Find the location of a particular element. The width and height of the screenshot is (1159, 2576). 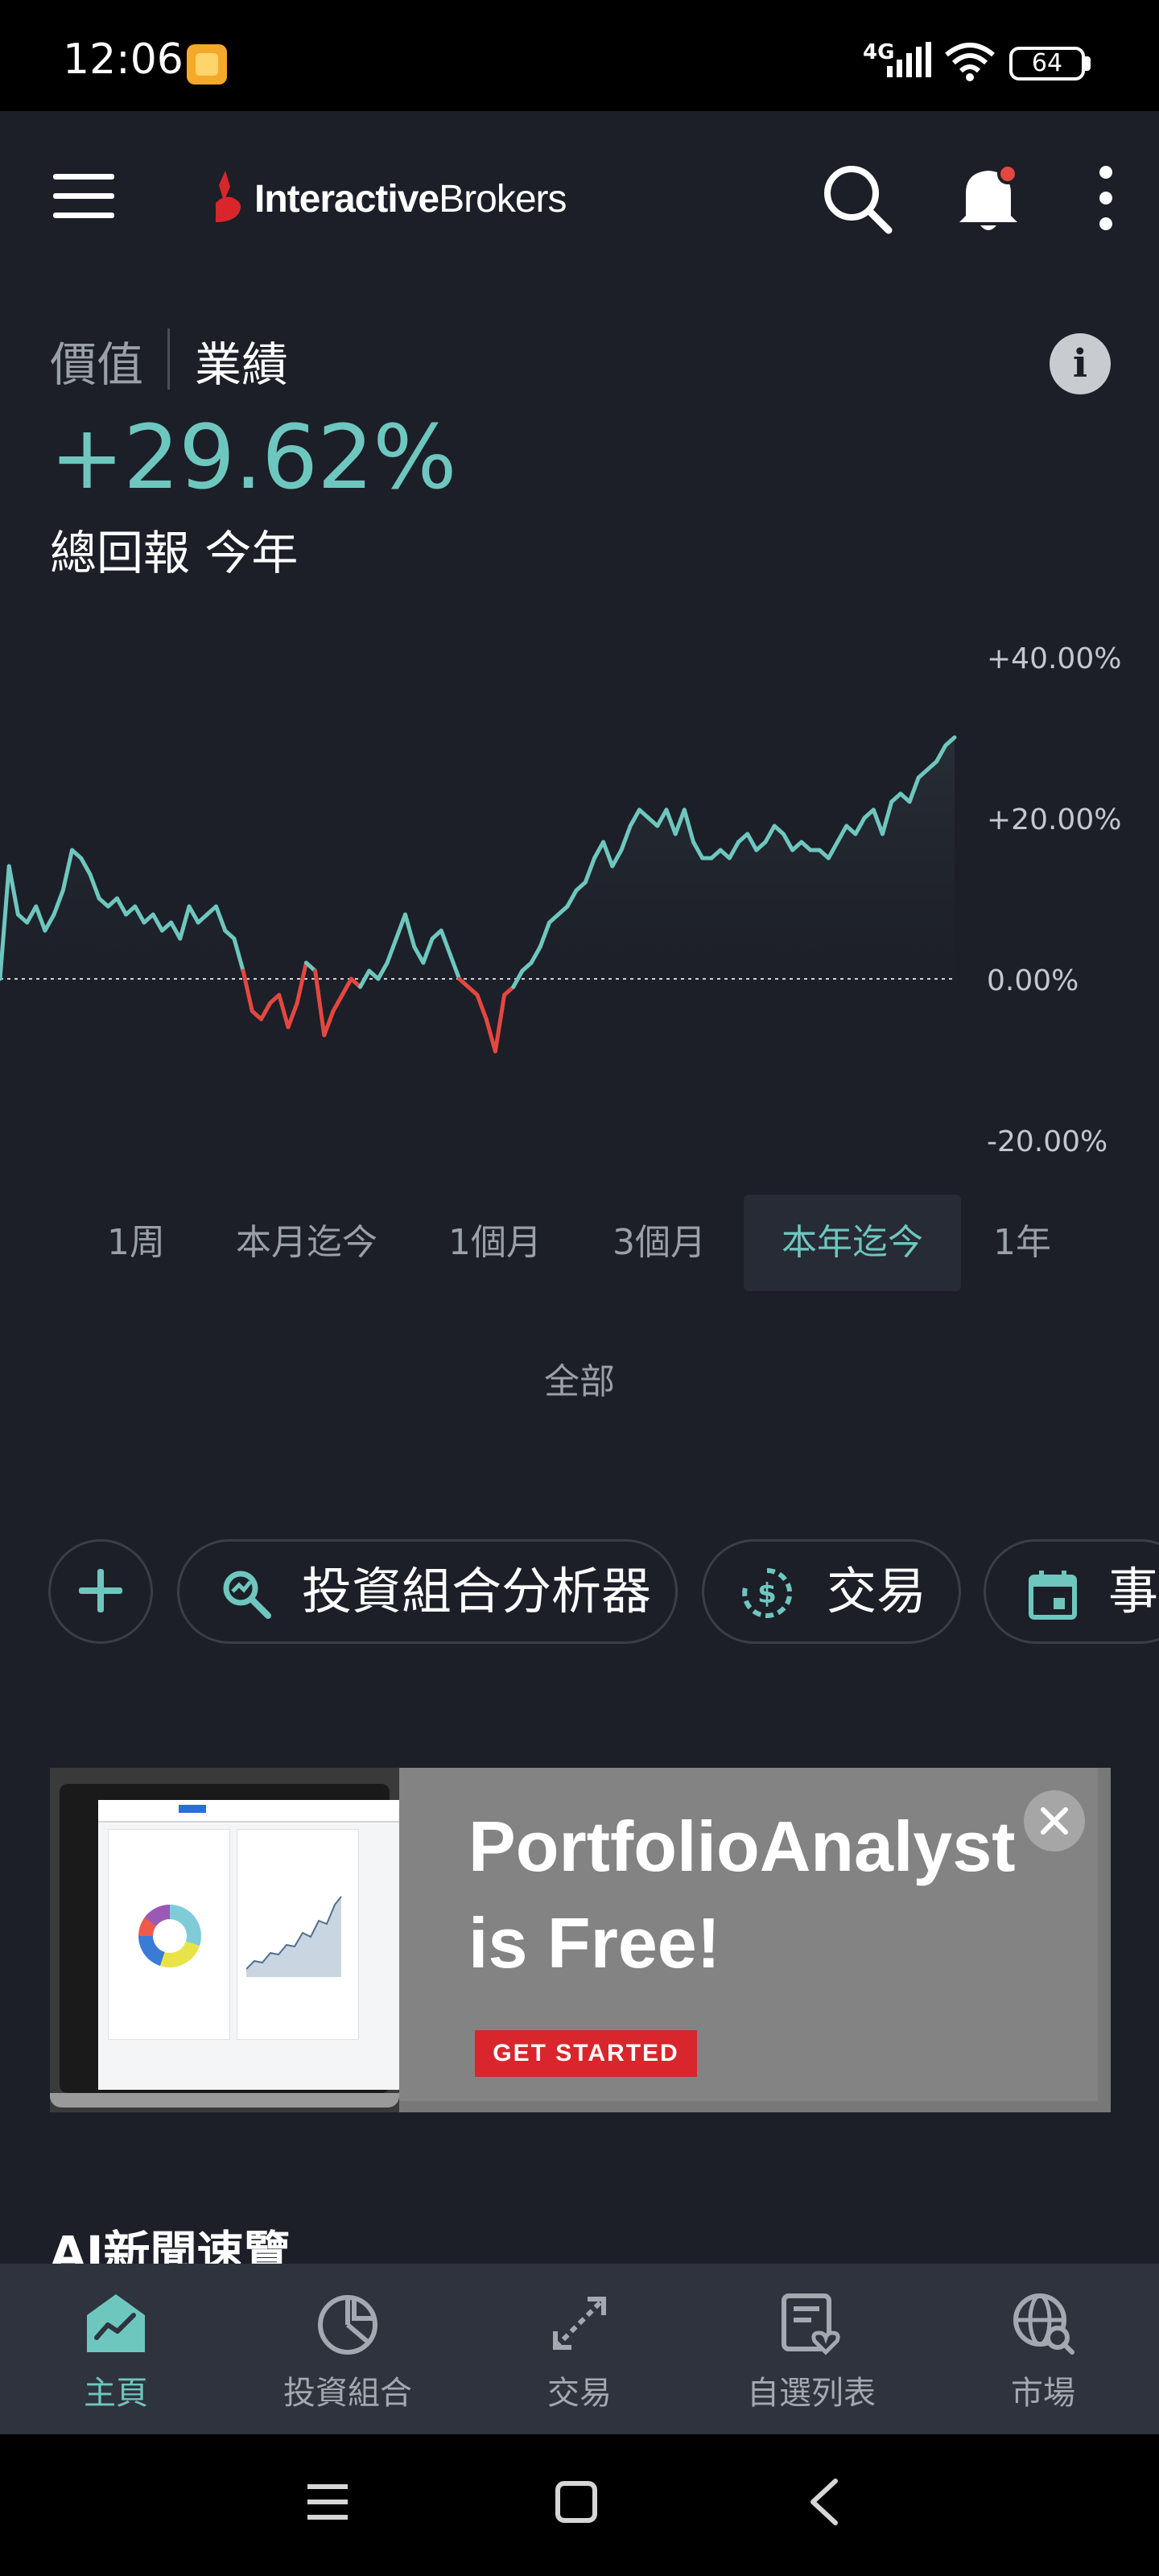

nav-trade-label: 交易 is located at coordinates (579, 2393).